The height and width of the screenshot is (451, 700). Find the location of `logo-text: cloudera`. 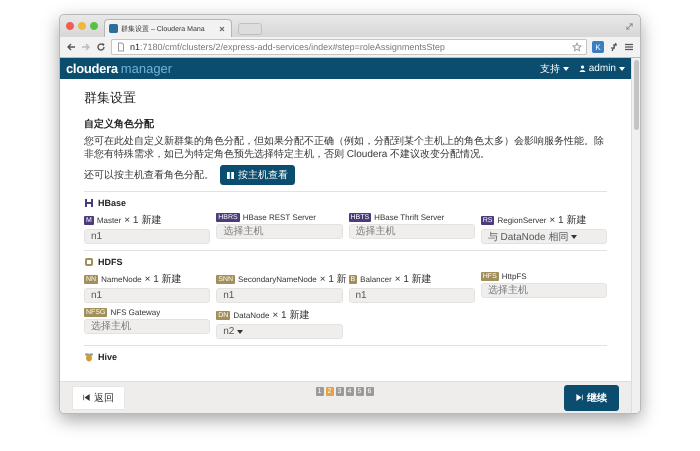

logo-text: cloudera is located at coordinates (92, 68).